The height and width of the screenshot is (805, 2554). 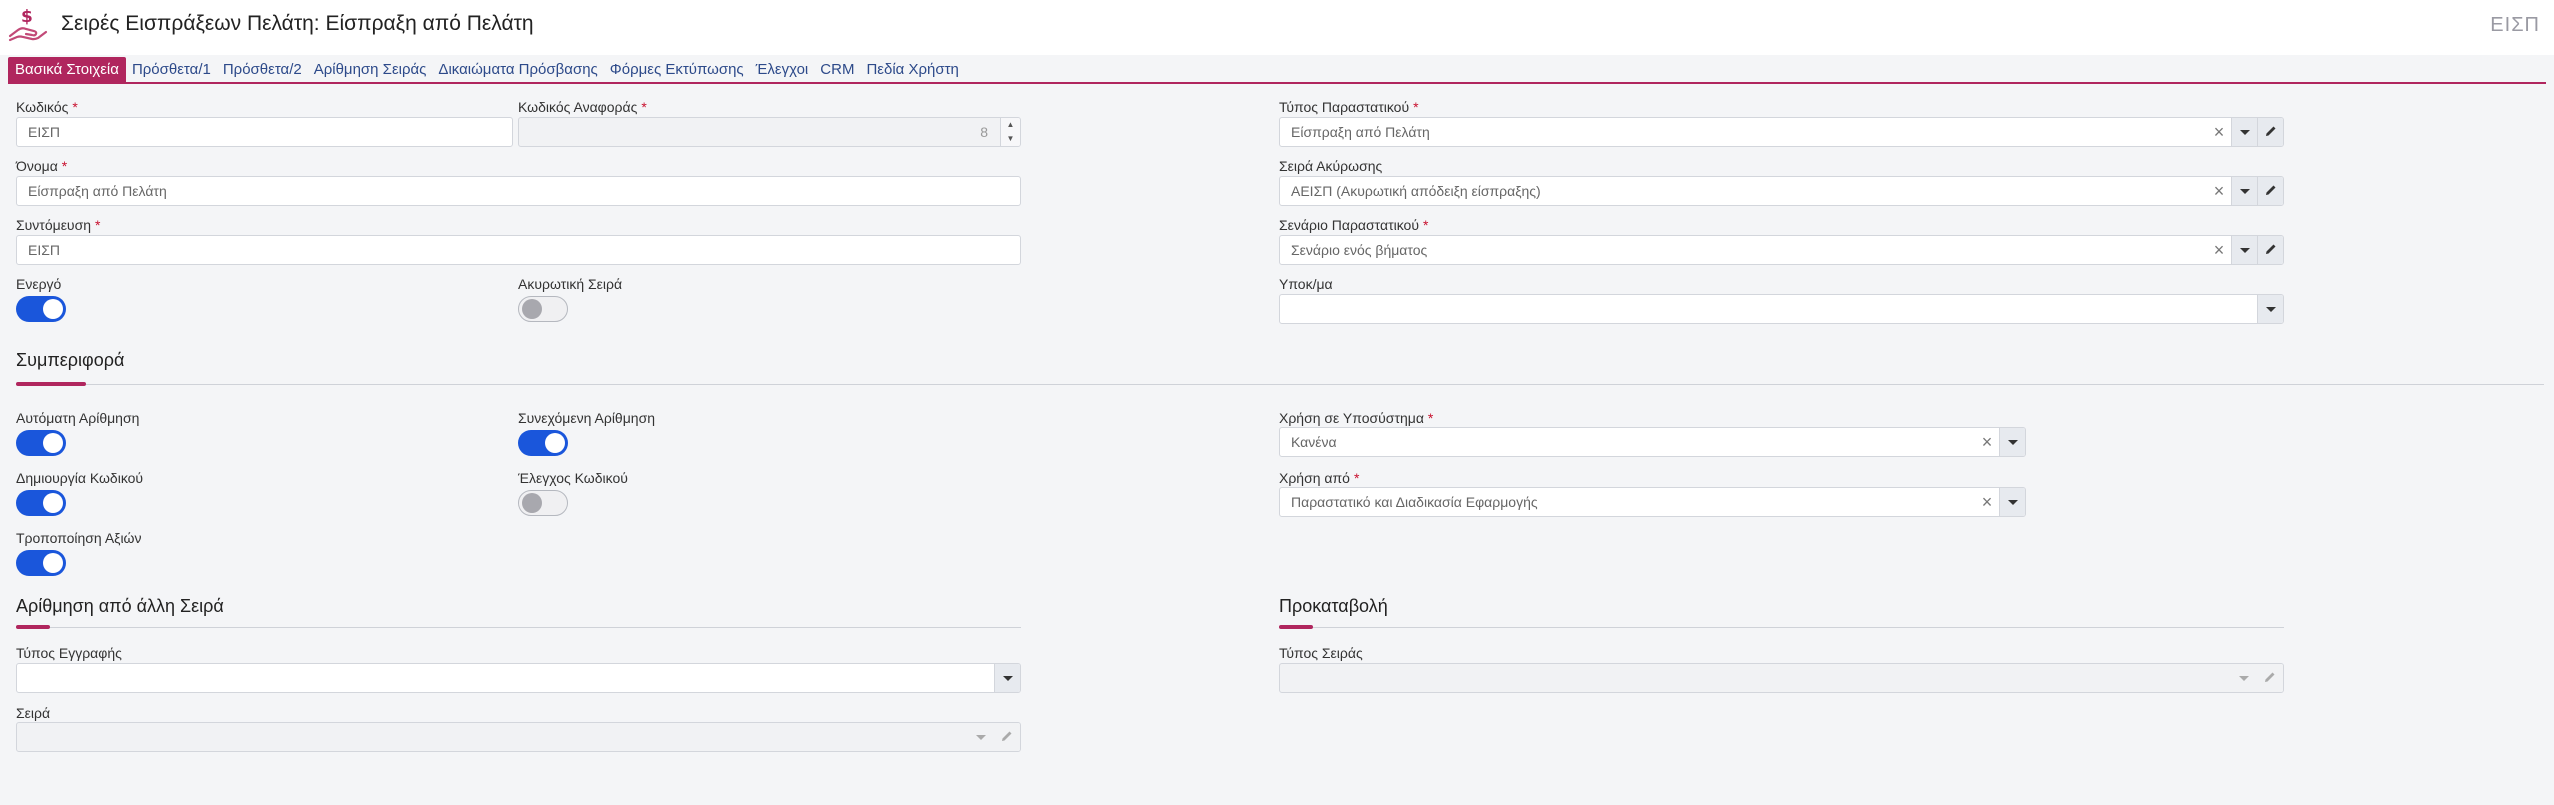 I want to click on active-label: Ενεργό, so click(x=39, y=284).